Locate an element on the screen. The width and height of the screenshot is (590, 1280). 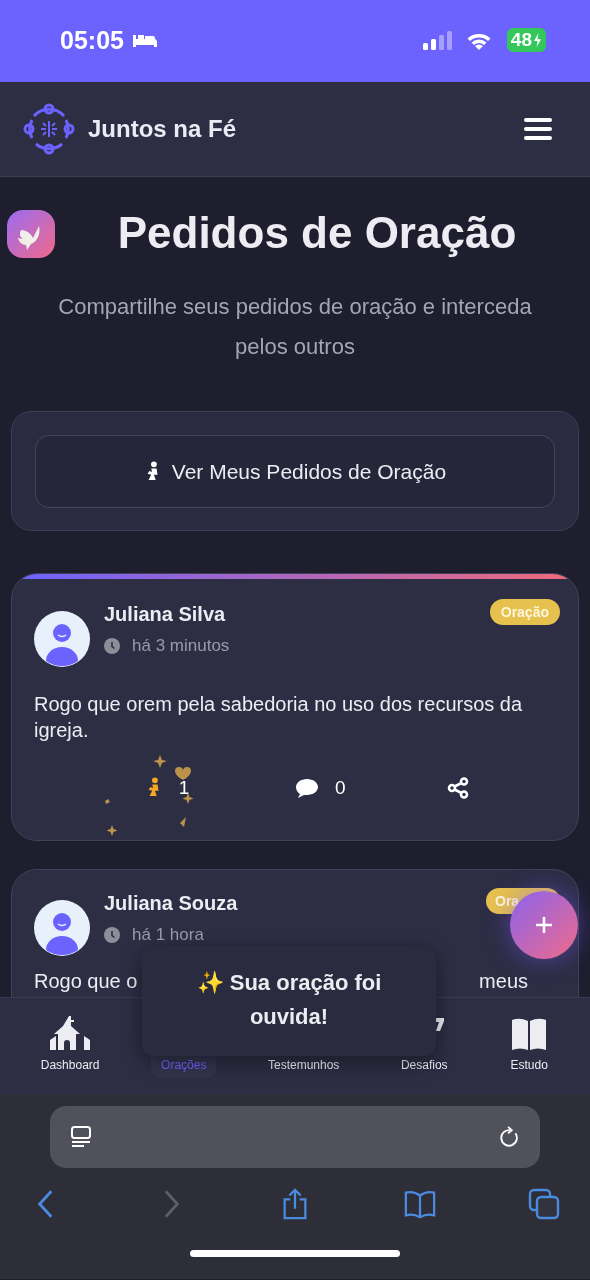
success-toast: ✨ Sua oração foi ouvida! is located at coordinates (289, 1001).